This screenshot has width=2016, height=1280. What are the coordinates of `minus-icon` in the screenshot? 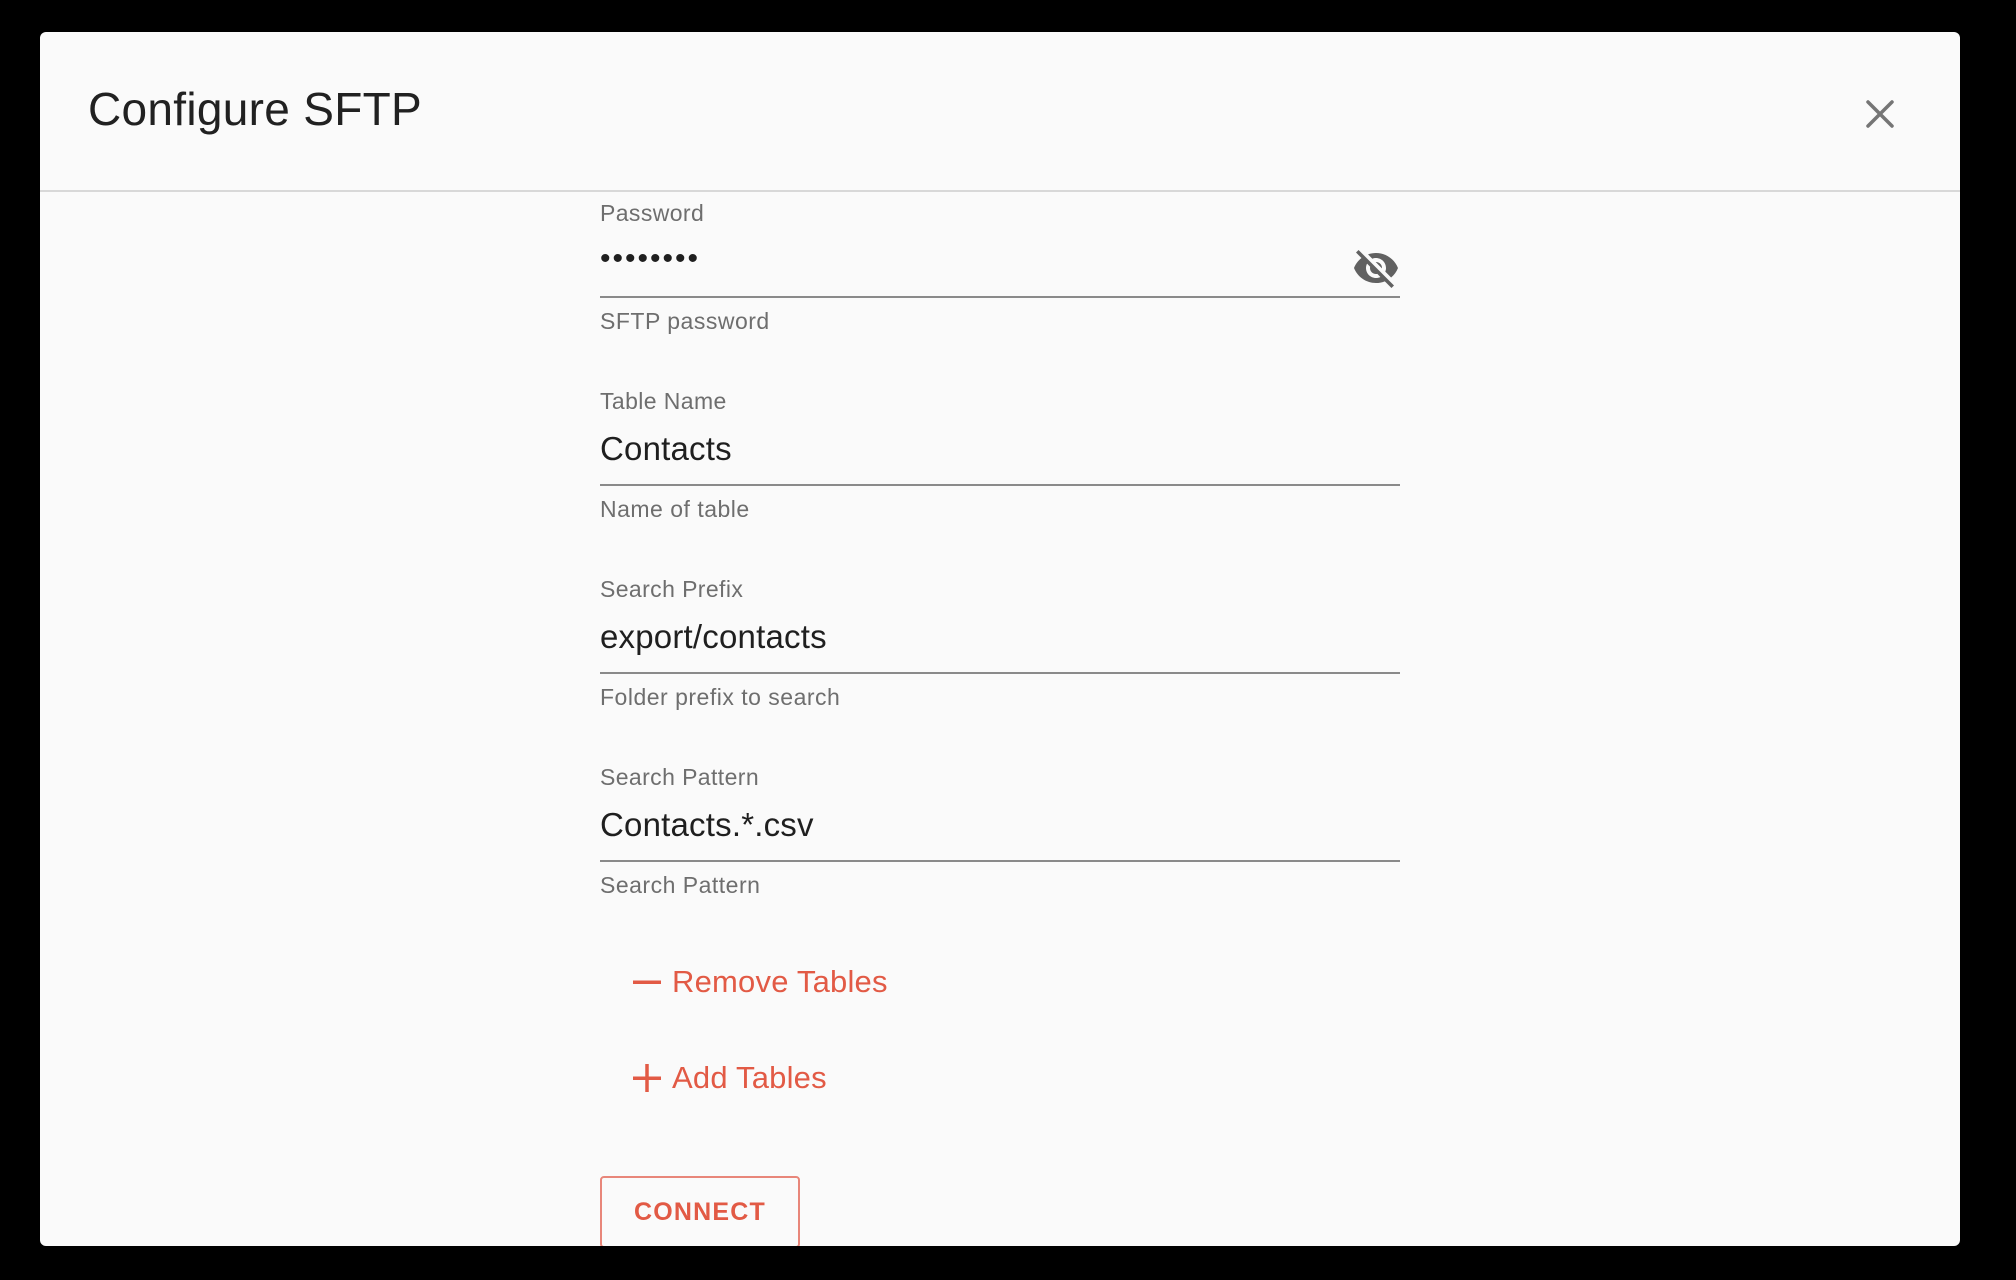 It's located at (647, 982).